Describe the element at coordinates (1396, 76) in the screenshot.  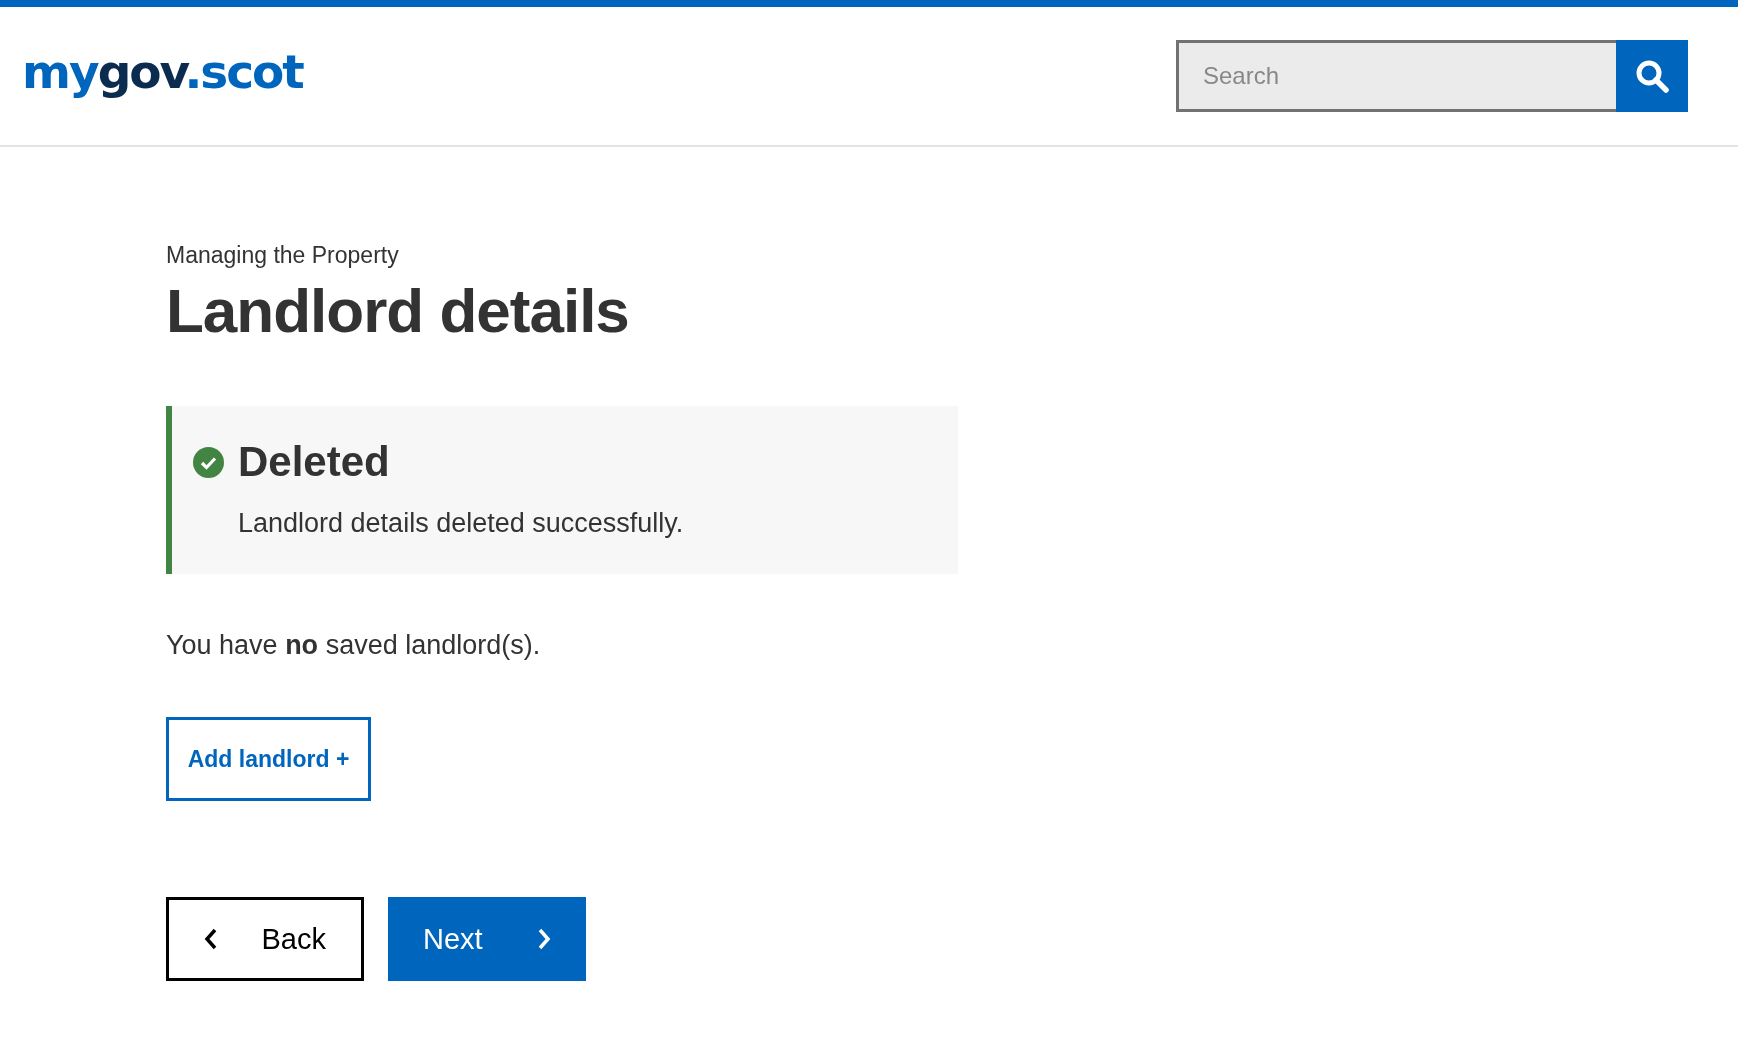
I see `search-field: Search` at that location.